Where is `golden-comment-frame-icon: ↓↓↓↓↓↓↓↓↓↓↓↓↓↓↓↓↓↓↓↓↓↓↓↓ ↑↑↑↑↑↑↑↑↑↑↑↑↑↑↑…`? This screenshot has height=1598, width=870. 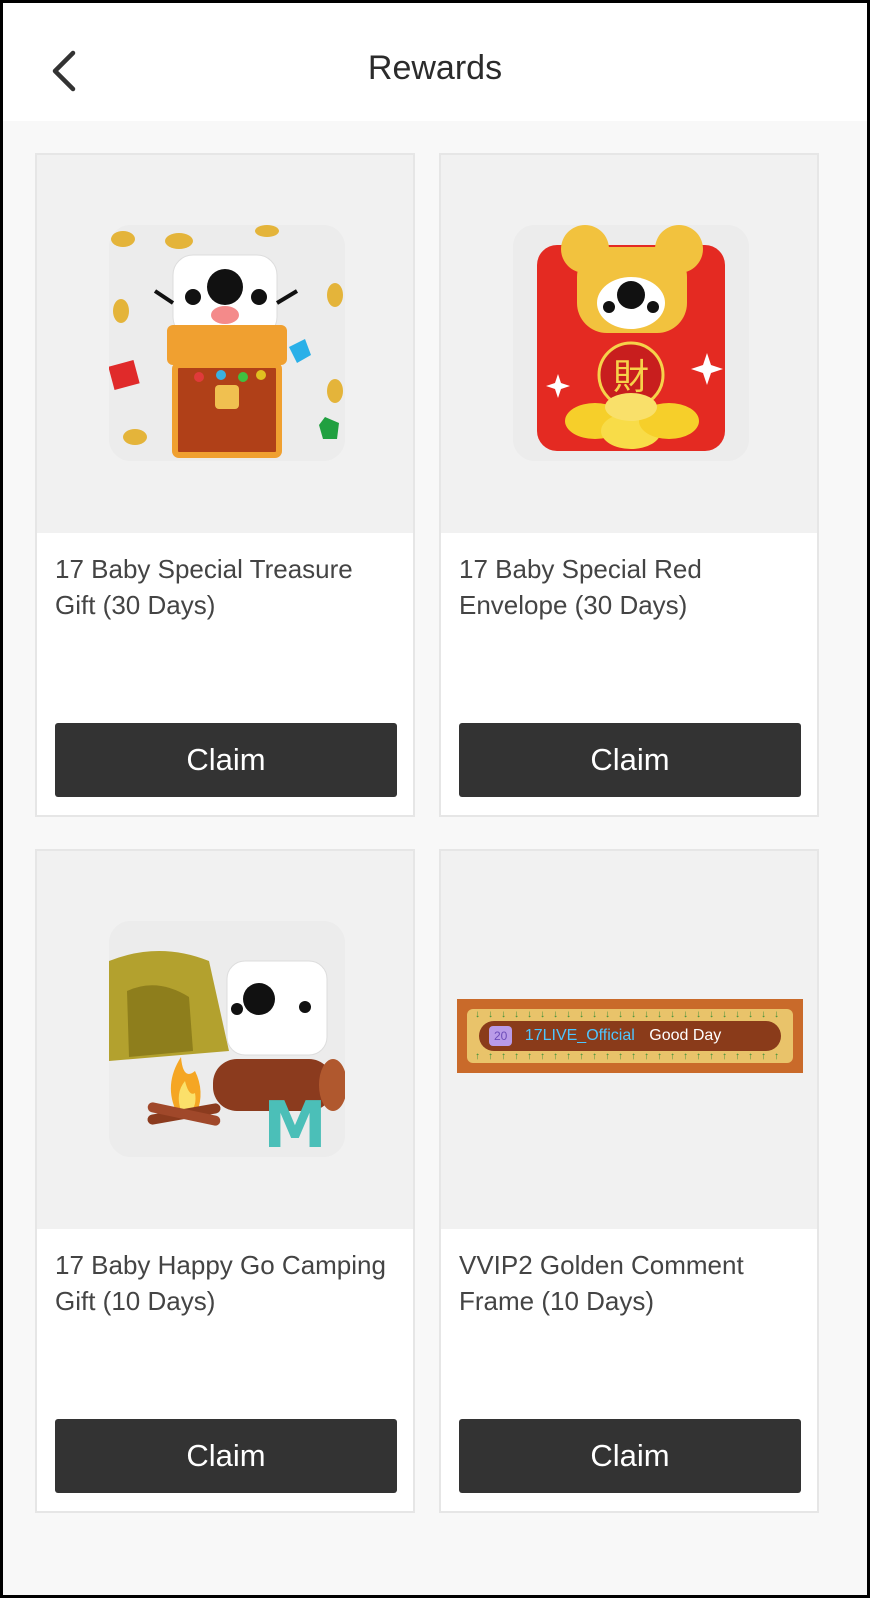
golden-comment-frame-icon: ↓↓↓↓↓↓↓↓↓↓↓↓↓↓↓↓↓↓↓↓↓↓↓↓ ↑↑↑↑↑↑↑↑↑↑↑↑↑↑↑… is located at coordinates (630, 1036).